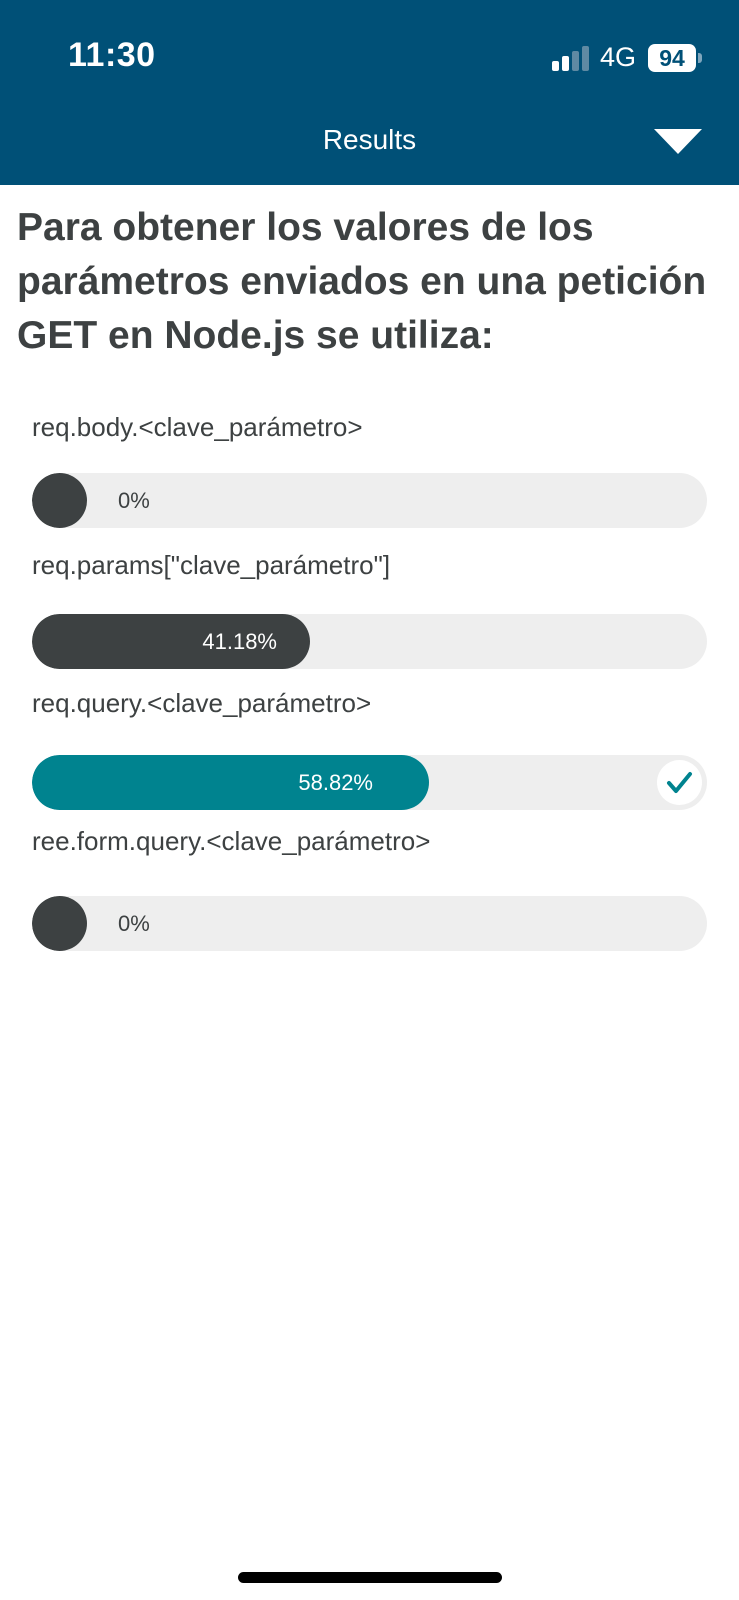 Image resolution: width=739 pixels, height=1600 pixels. What do you see at coordinates (231, 841) in the screenshot?
I see `option-label: ree.form.query.<clave_parámetro>` at bounding box center [231, 841].